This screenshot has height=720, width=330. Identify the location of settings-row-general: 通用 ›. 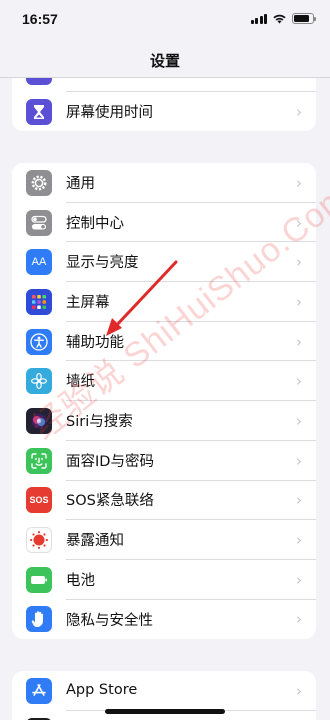
(164, 183).